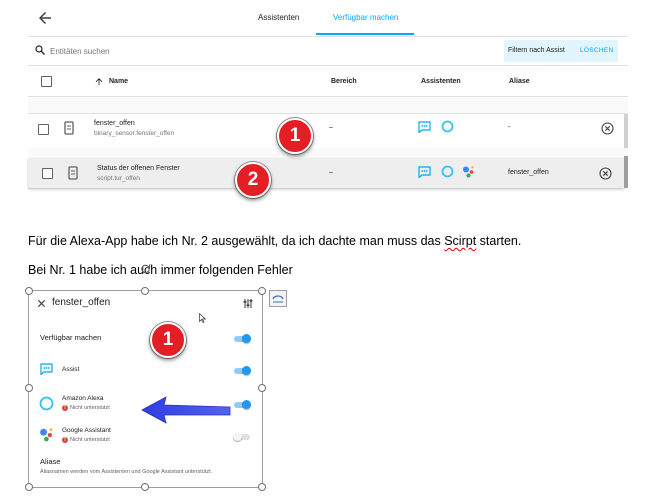 Image resolution: width=662 pixels, height=500 pixels. I want to click on layout-options-icon, so click(278, 298).